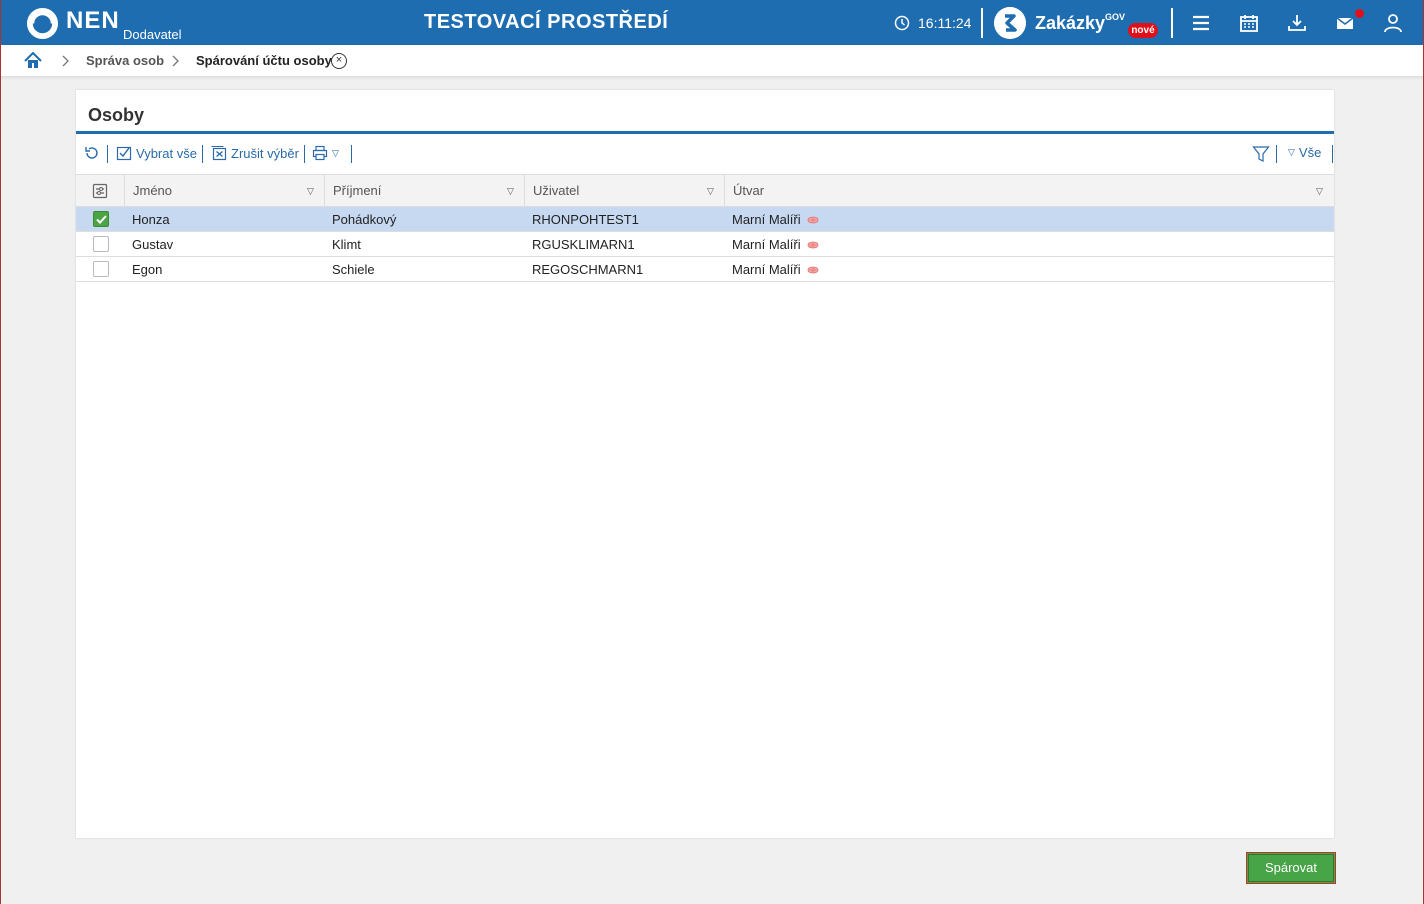 Image resolution: width=1424 pixels, height=904 pixels. I want to click on pair-button: Spárovat, so click(1291, 868).